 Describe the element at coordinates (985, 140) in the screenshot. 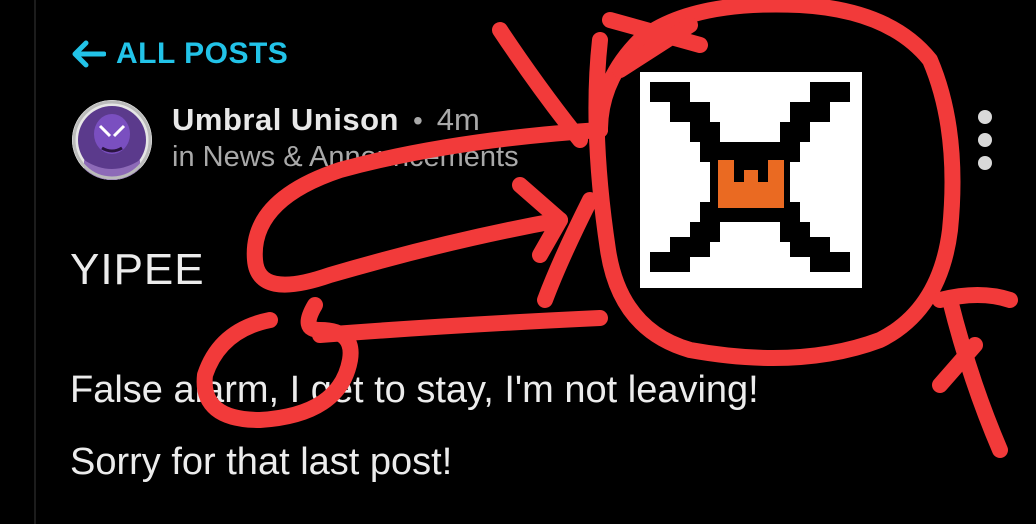

I see `more-vertical-icon` at that location.